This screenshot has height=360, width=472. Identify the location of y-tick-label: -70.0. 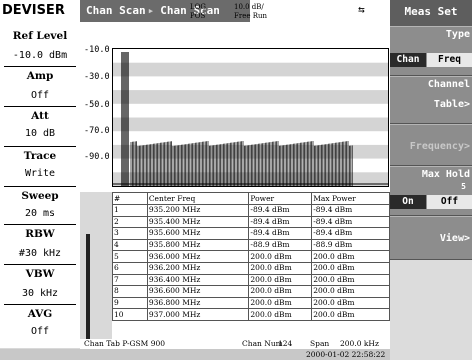
(97, 131).